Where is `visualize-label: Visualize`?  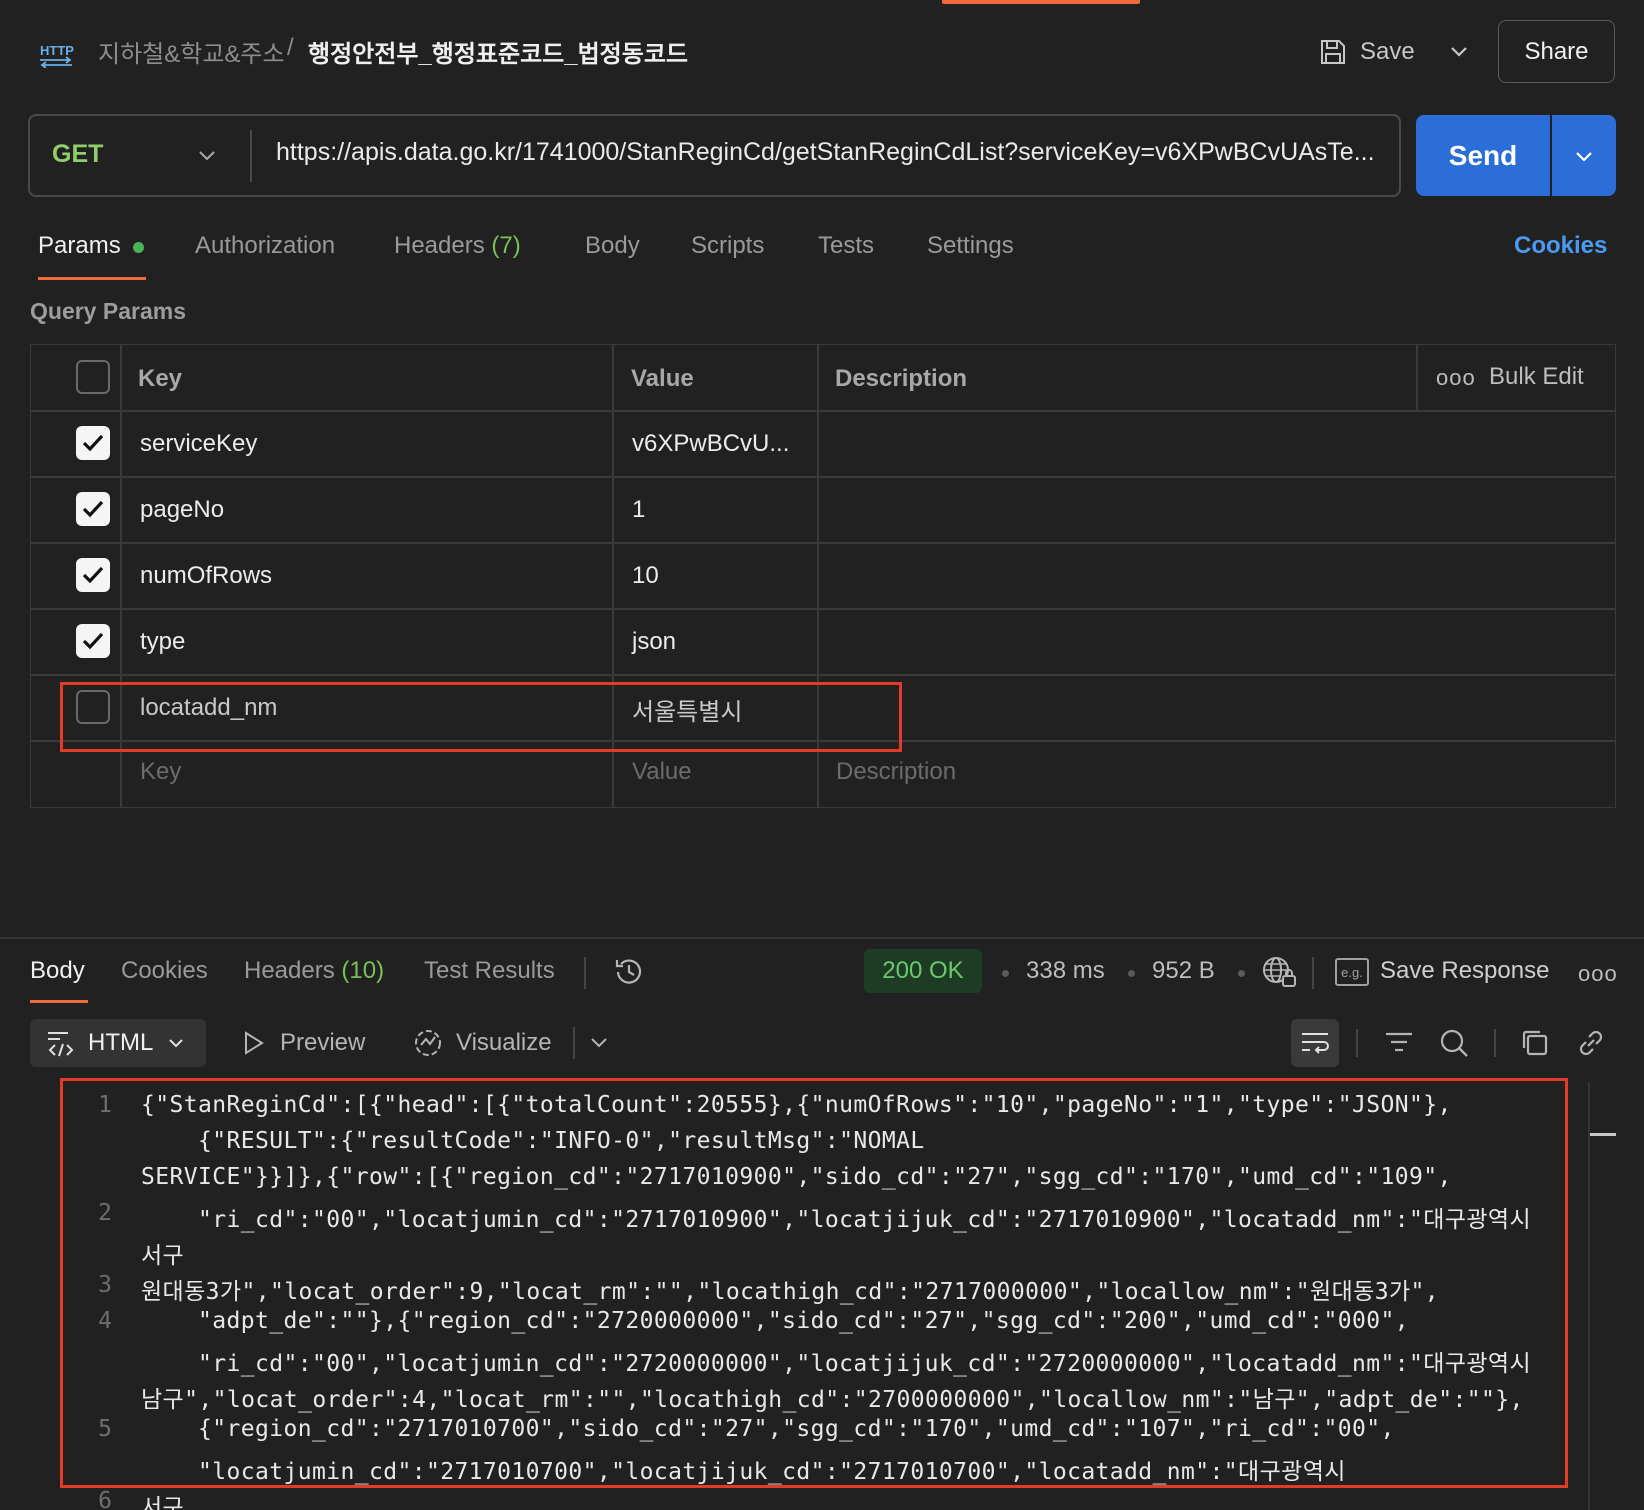 visualize-label: Visualize is located at coordinates (504, 1042).